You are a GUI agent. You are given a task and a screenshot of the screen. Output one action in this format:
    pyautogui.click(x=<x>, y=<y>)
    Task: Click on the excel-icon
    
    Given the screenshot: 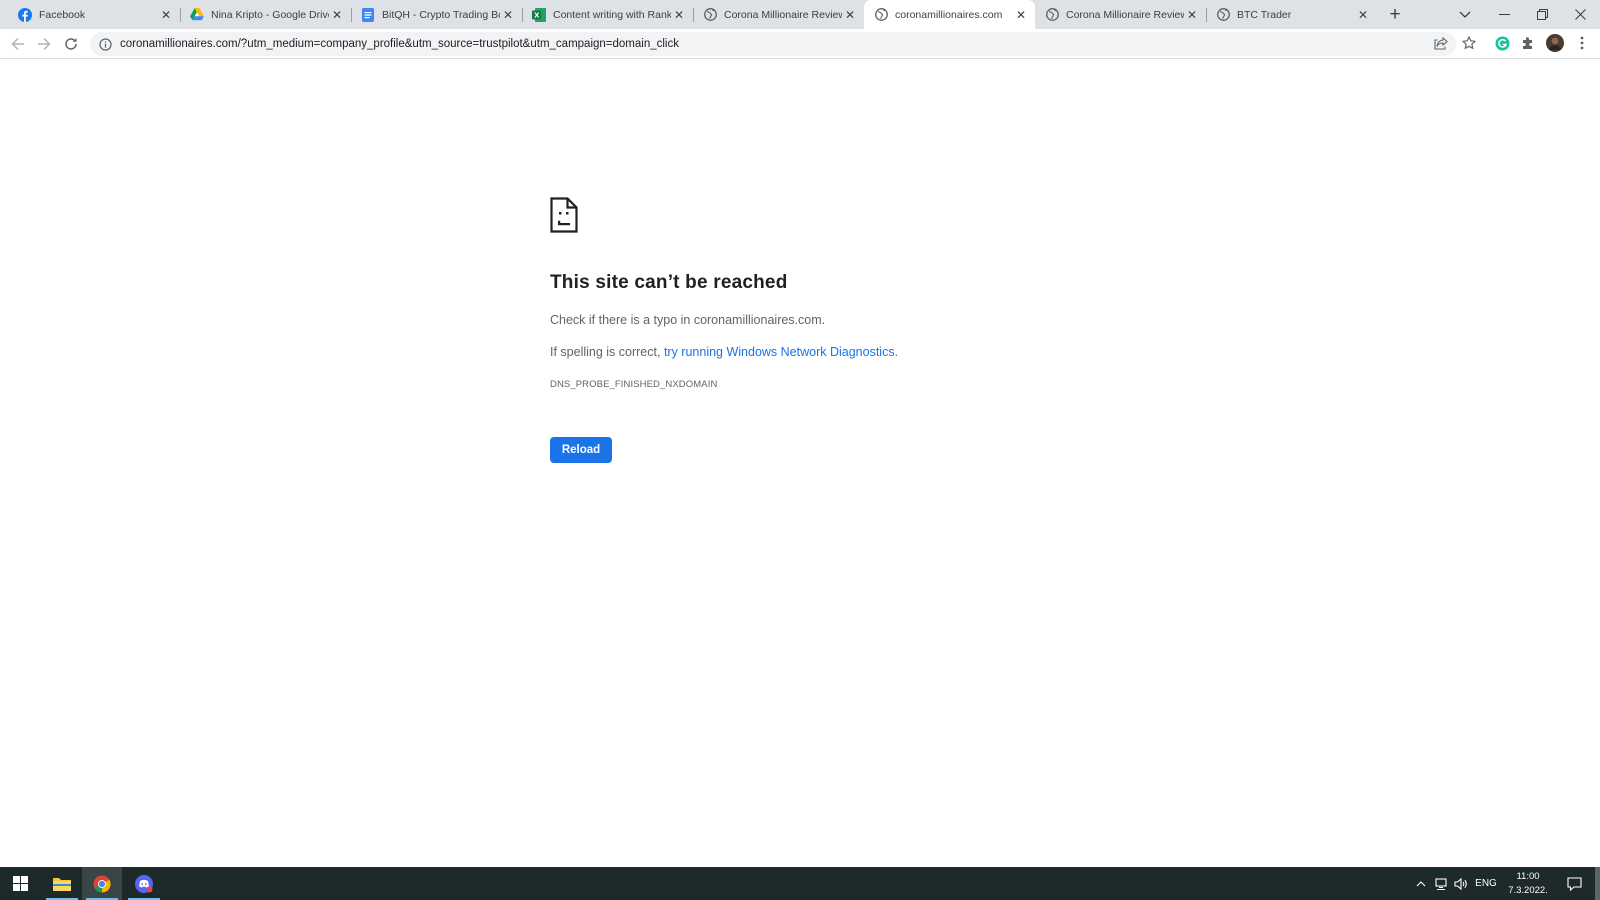 What is the action you would take?
    pyautogui.click(x=539, y=14)
    